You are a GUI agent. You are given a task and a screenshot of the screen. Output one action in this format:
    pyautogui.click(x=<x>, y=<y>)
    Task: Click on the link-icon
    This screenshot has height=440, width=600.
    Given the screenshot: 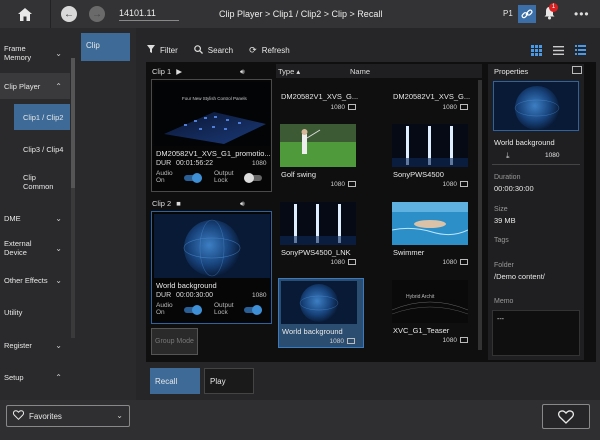 What is the action you would take?
    pyautogui.click(x=527, y=14)
    